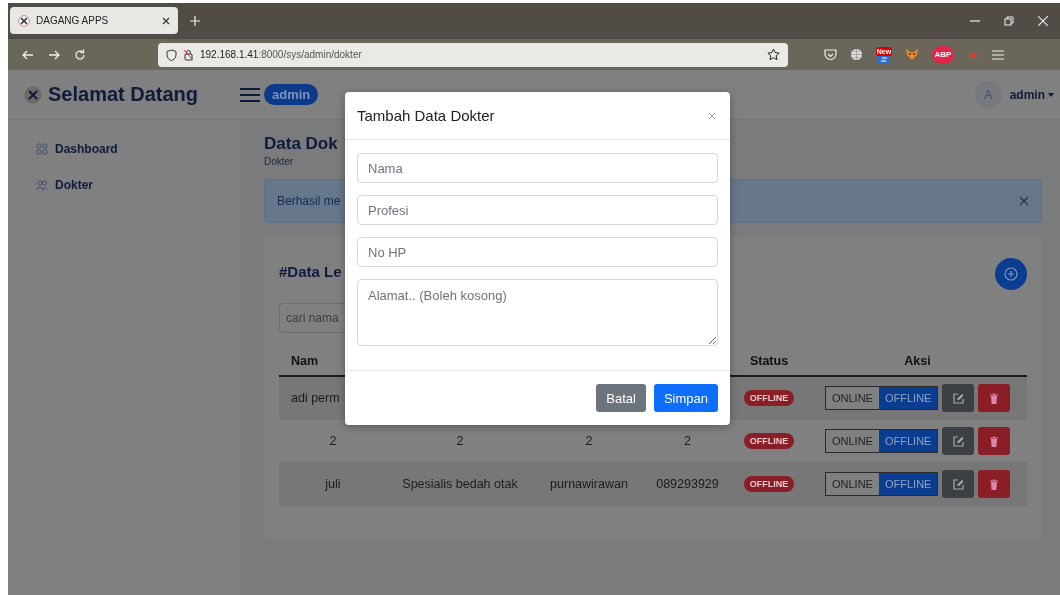  I want to click on table-cell: 089293929, so click(687, 484).